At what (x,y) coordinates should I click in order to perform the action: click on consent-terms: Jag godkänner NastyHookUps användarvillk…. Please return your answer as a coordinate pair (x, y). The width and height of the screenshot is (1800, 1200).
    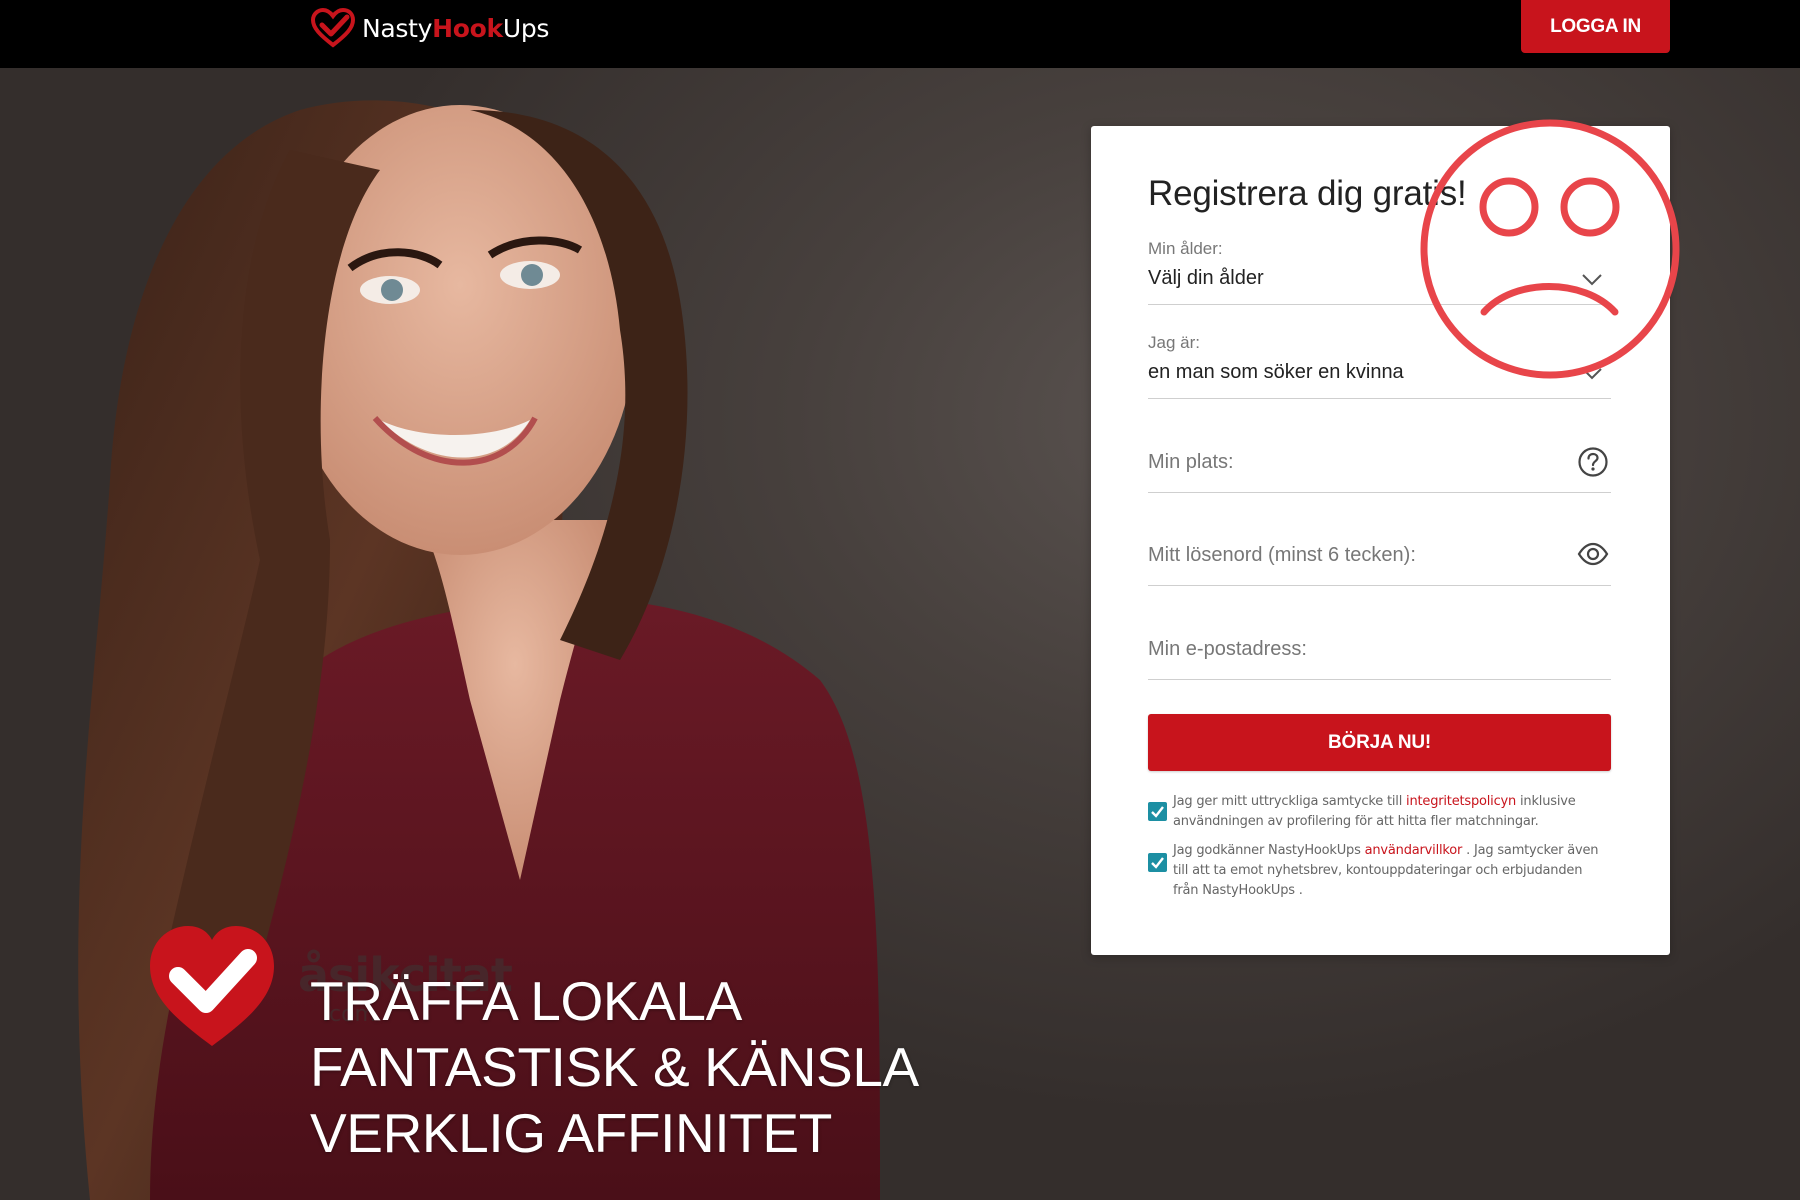
    Looking at the image, I should click on (1379, 871).